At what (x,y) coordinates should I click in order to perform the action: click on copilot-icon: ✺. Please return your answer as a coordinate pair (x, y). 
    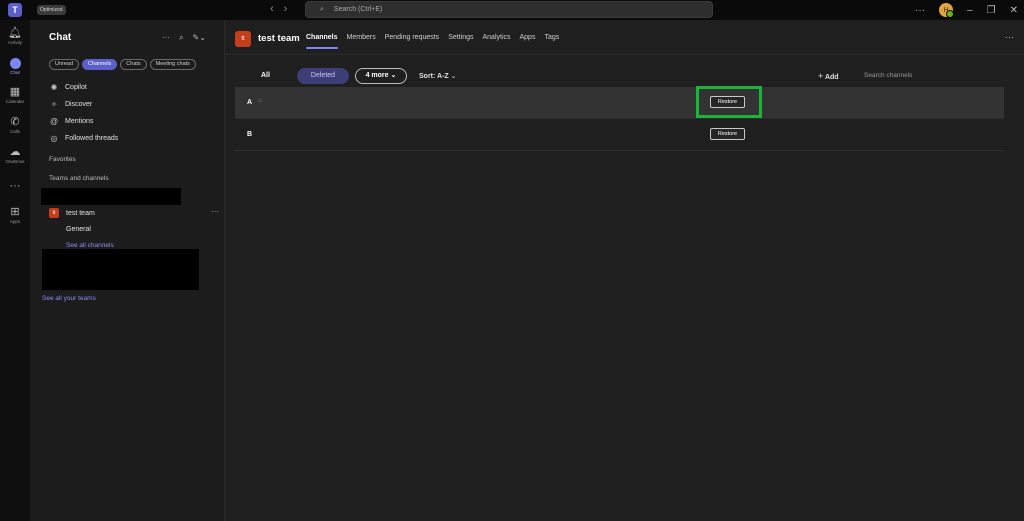
    Looking at the image, I should click on (54, 87).